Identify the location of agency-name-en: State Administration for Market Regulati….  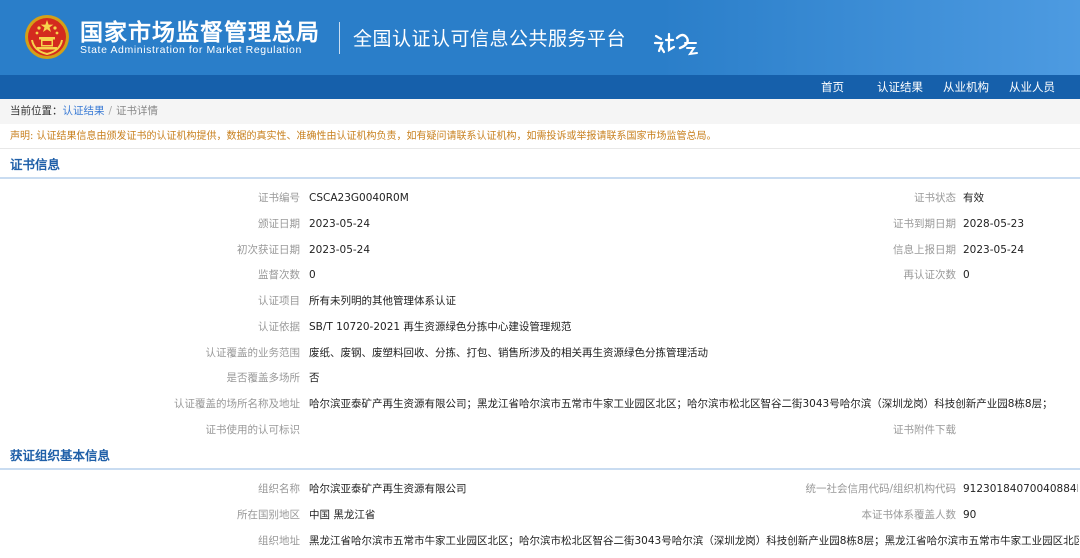
(191, 50).